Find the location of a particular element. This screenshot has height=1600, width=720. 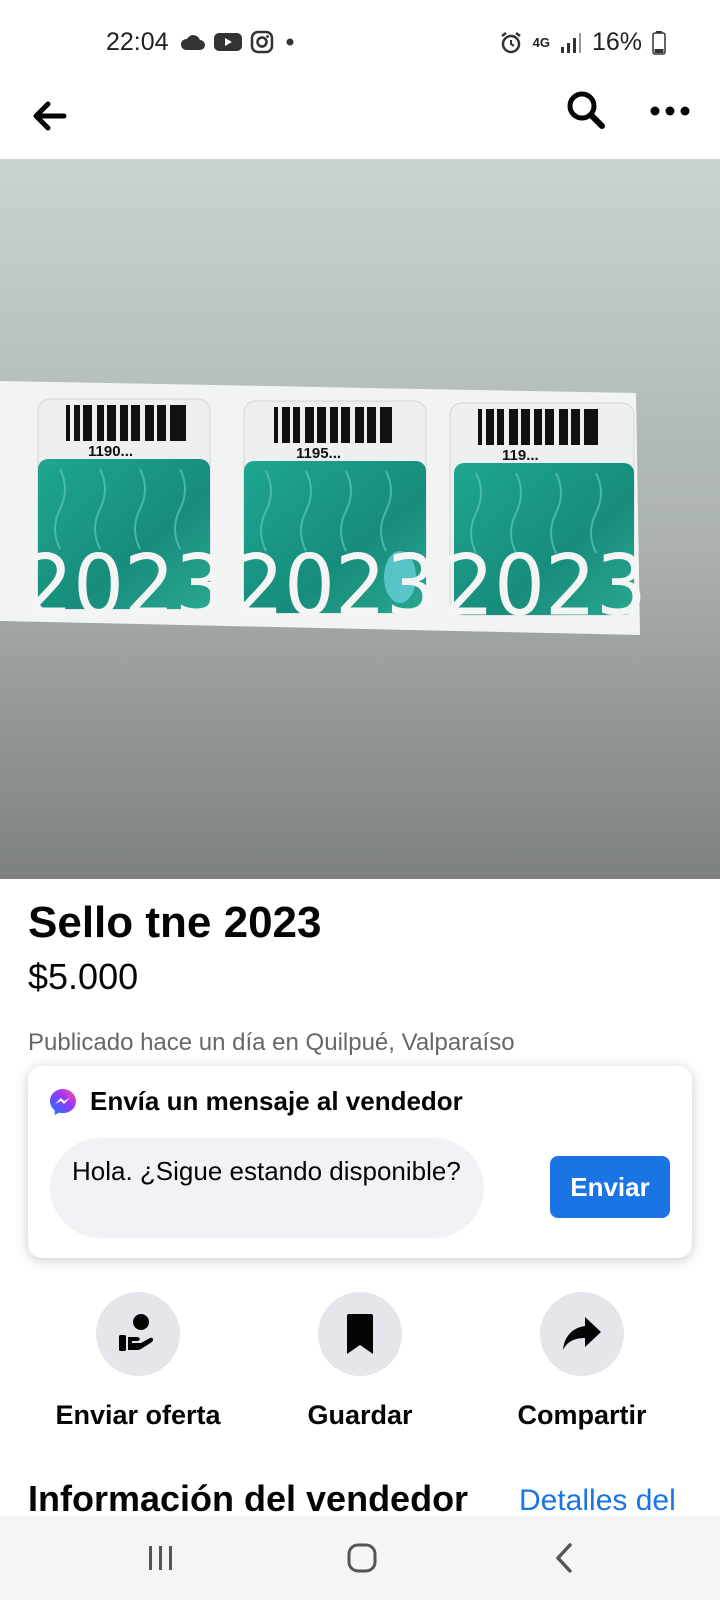

battery-percent: 16% is located at coordinates (616, 42).